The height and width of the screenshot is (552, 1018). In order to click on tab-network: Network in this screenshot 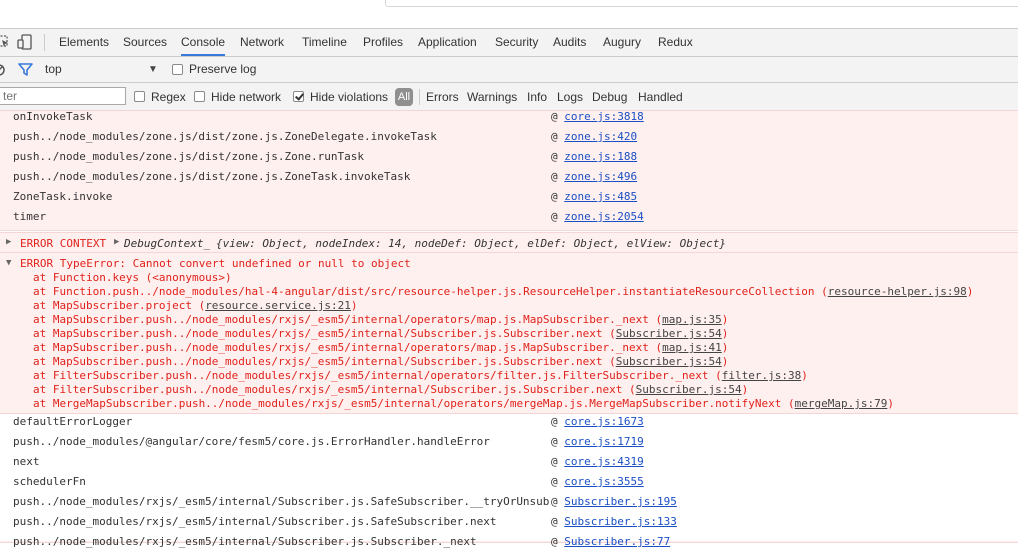, I will do `click(262, 42)`.